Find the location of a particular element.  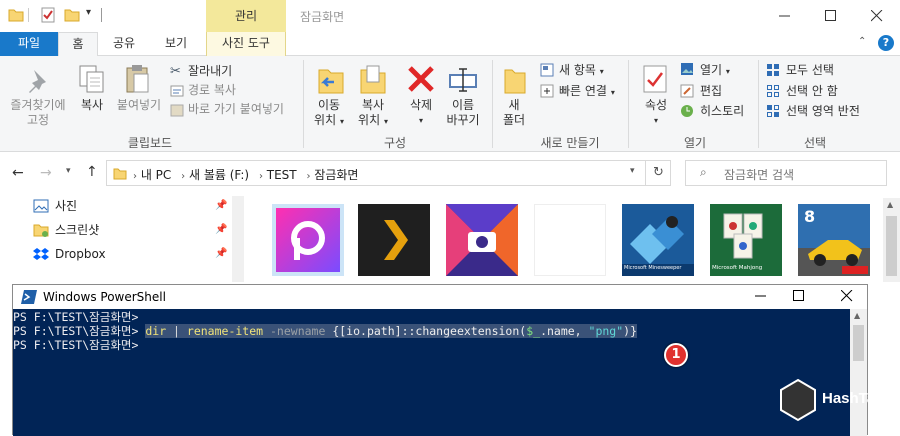

thumbnail-asphalt: 8 is located at coordinates (834, 240).